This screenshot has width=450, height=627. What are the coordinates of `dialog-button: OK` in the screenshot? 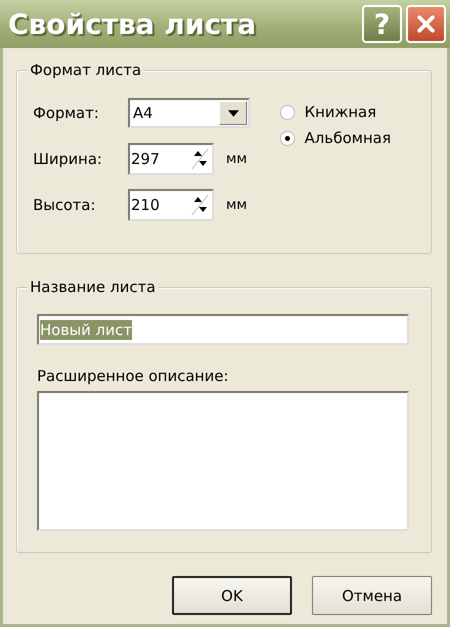 It's located at (232, 595).